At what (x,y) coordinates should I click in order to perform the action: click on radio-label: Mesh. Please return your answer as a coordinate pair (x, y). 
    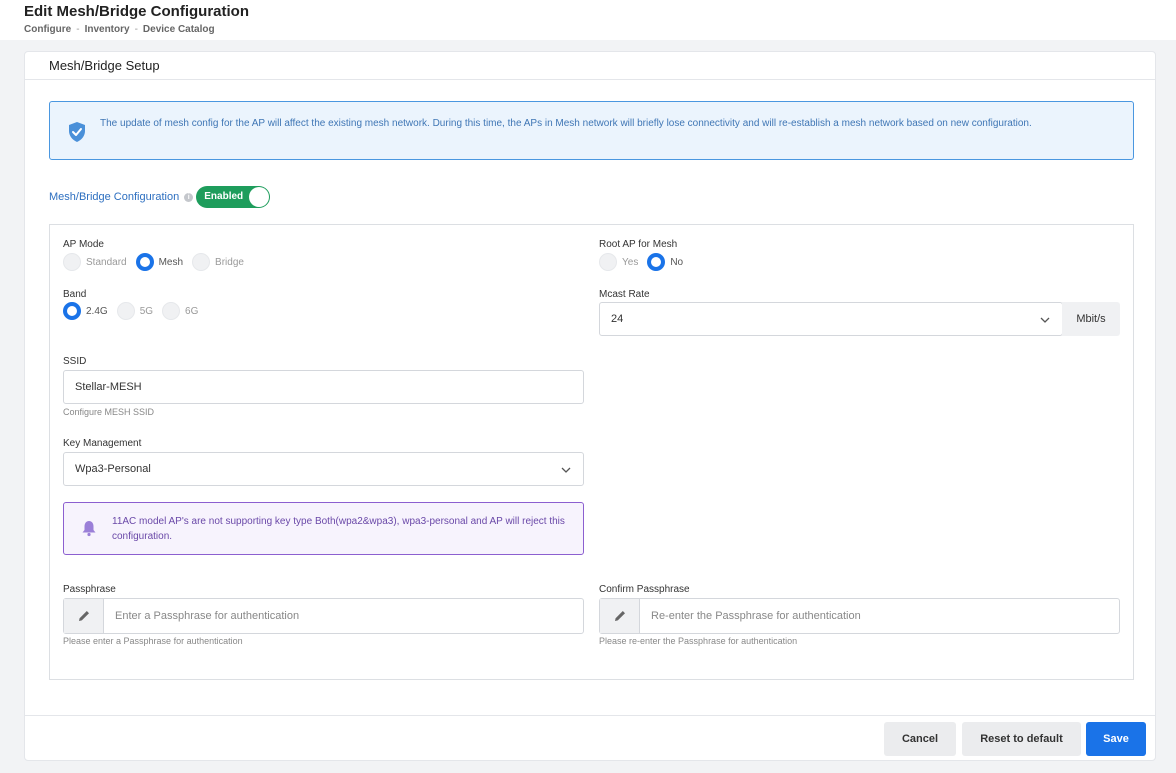
    Looking at the image, I should click on (171, 262).